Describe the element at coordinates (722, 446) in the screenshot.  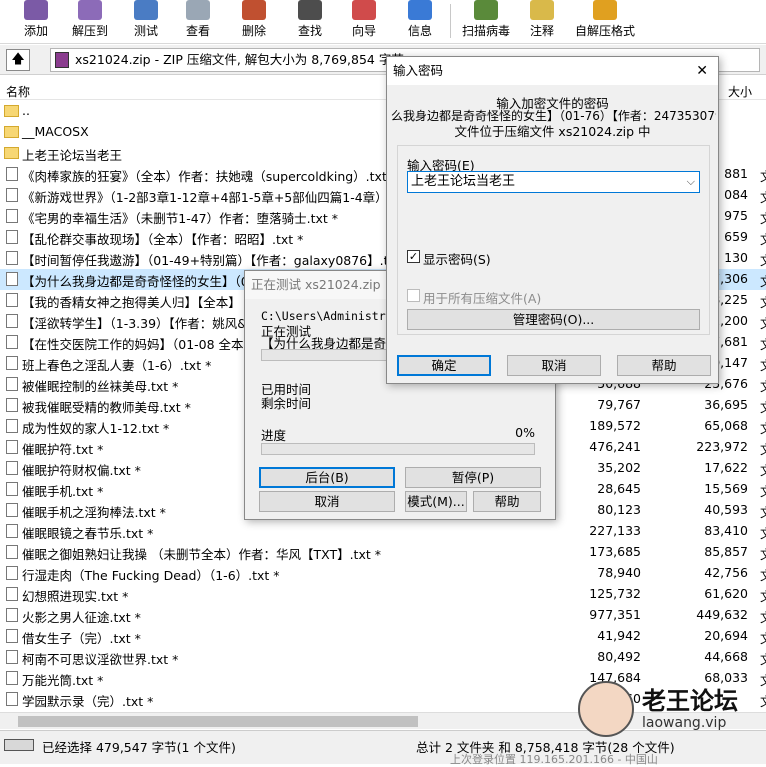
I see `file-packed-size: 223,972` at that location.